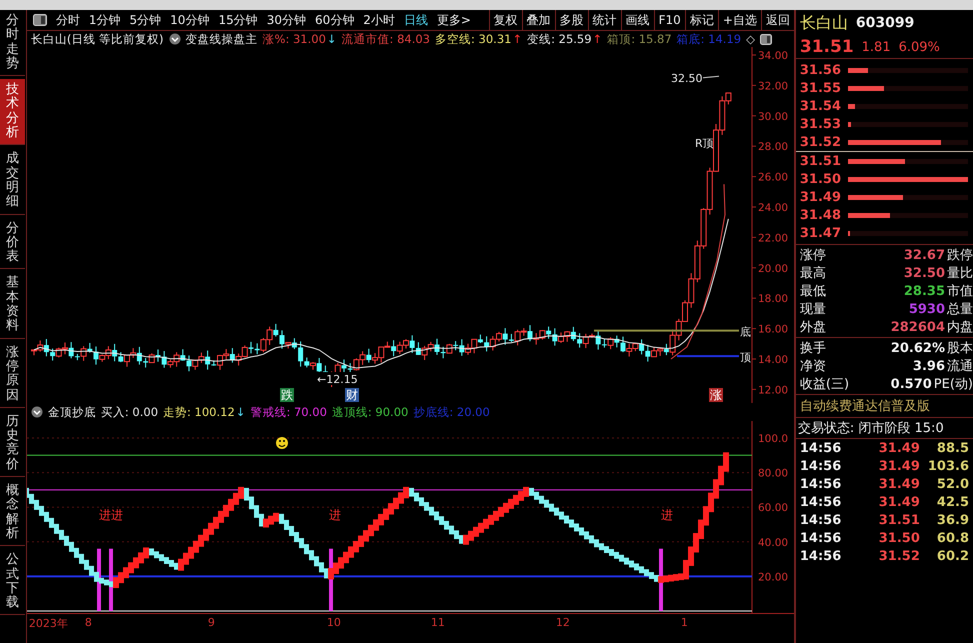  Describe the element at coordinates (282, 443) in the screenshot. I see `smiley-icon` at that location.